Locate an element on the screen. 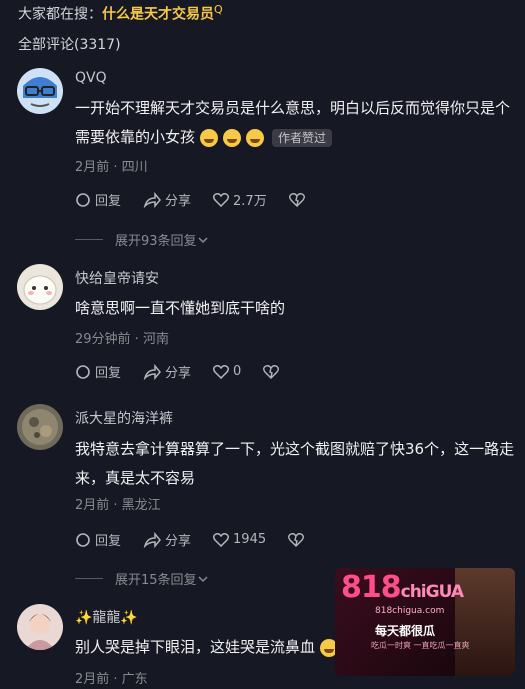 This screenshot has width=525, height=689. comment-text: 啥意思啊一直不懂她到底干啥的 is located at coordinates (180, 308).